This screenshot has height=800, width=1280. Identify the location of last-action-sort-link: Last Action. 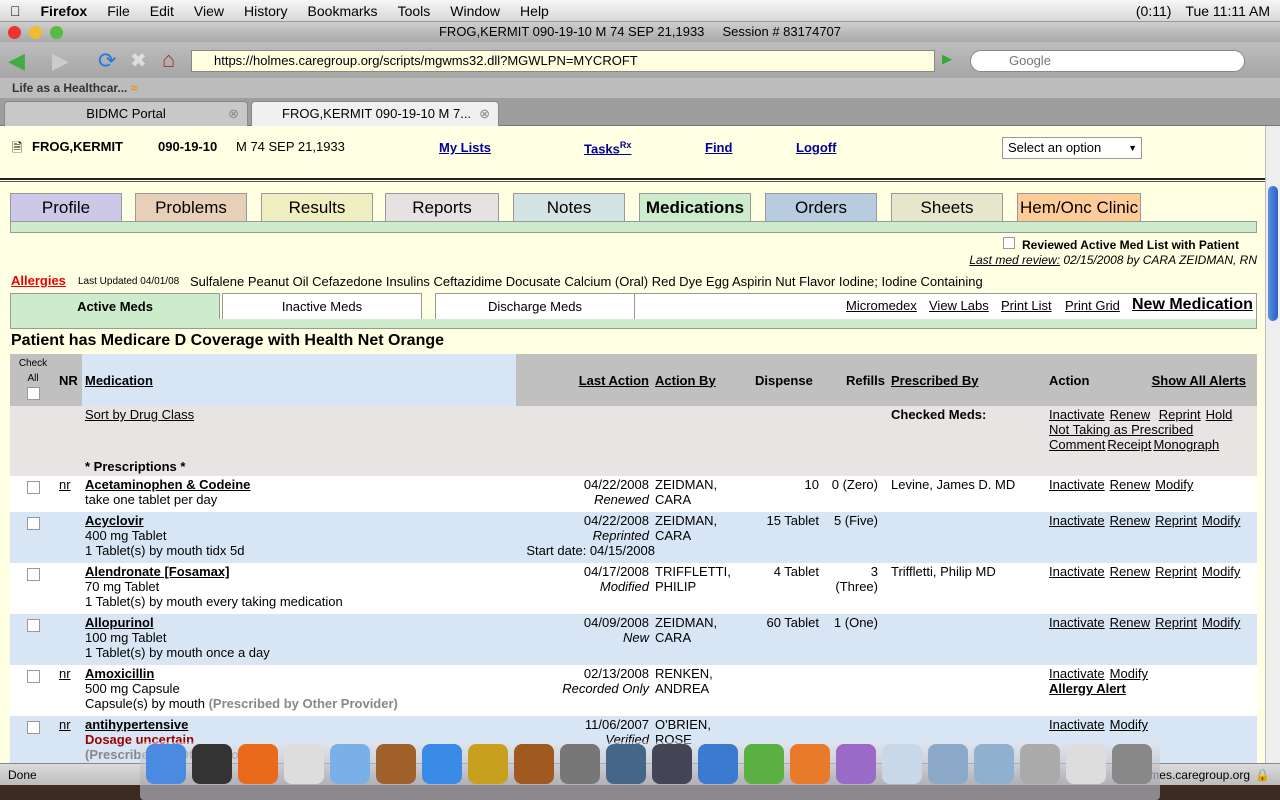
(614, 380).